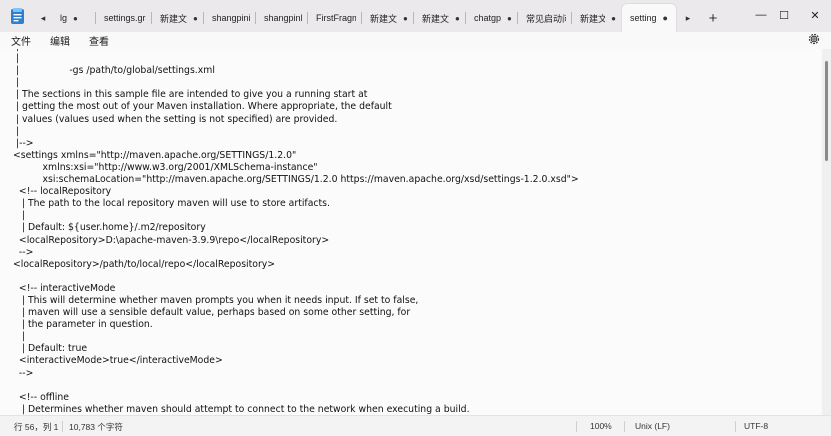 The height and width of the screenshot is (436, 831). I want to click on tab-startup-issues: 常见启动问题, so click(545, 18).